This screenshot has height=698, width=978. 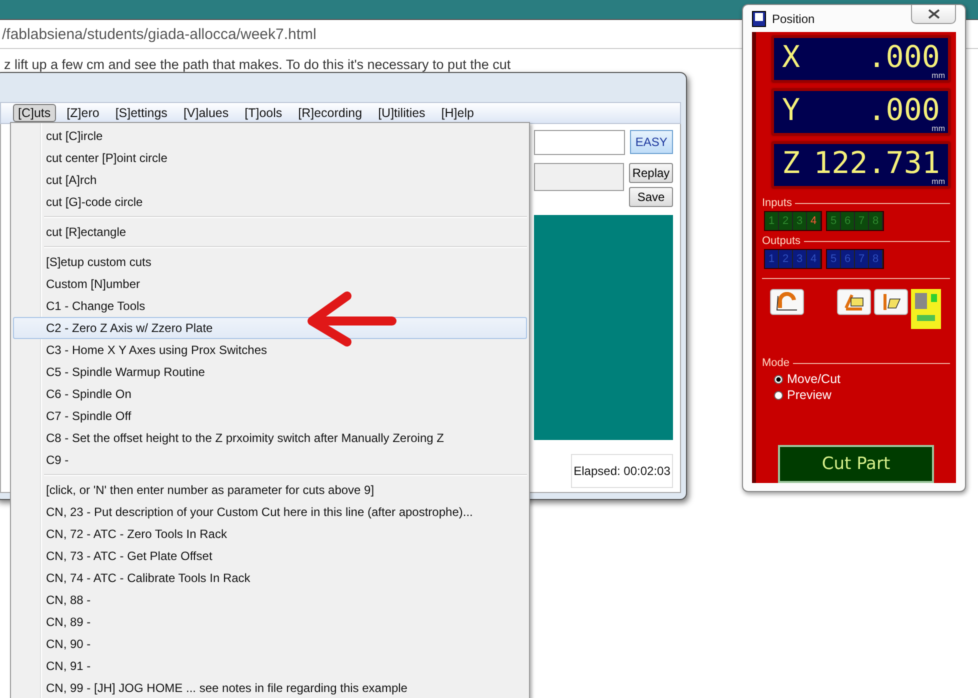 I want to click on section-label: Outputs, so click(x=781, y=241).